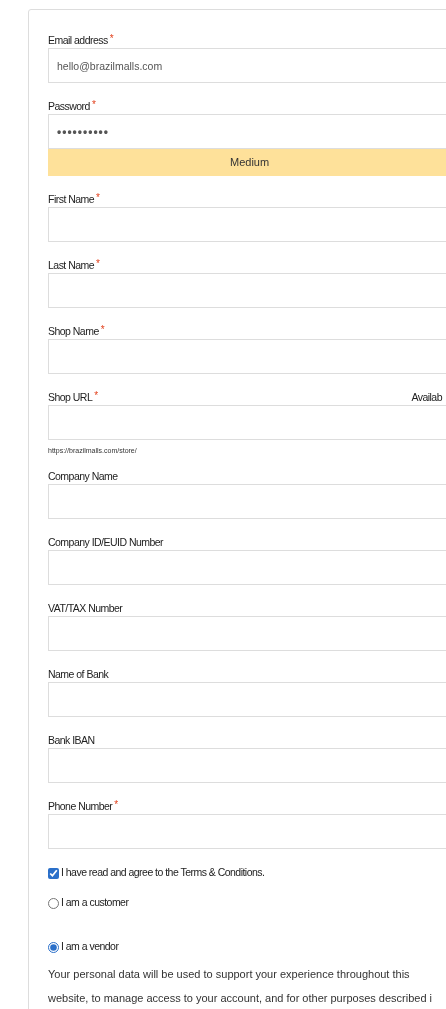  I want to click on terms-checkbox, so click(53, 873).